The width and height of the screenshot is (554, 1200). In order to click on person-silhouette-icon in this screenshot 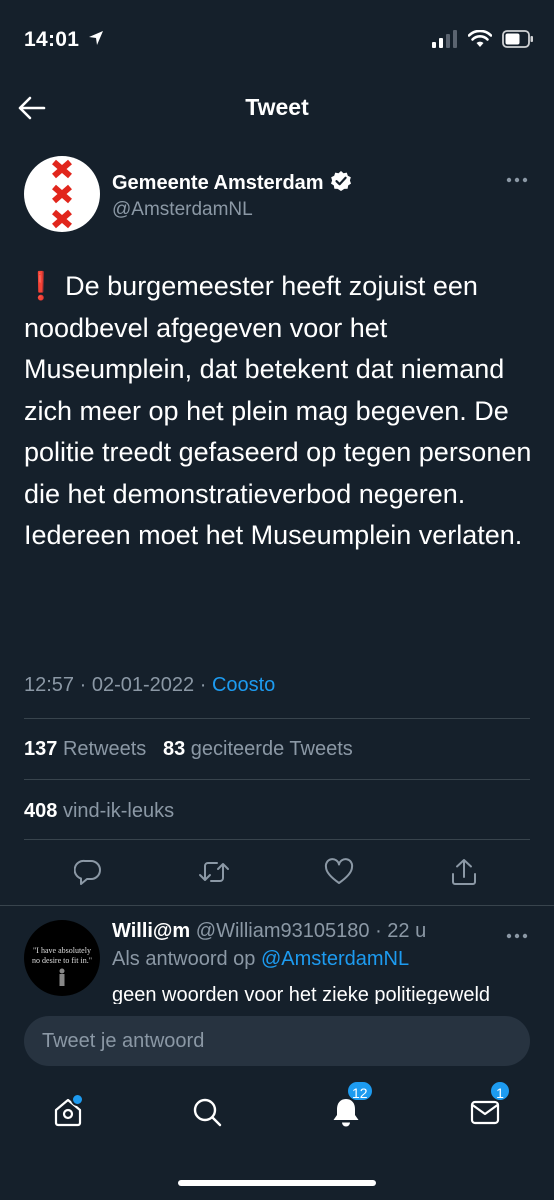, I will do `click(62, 977)`.